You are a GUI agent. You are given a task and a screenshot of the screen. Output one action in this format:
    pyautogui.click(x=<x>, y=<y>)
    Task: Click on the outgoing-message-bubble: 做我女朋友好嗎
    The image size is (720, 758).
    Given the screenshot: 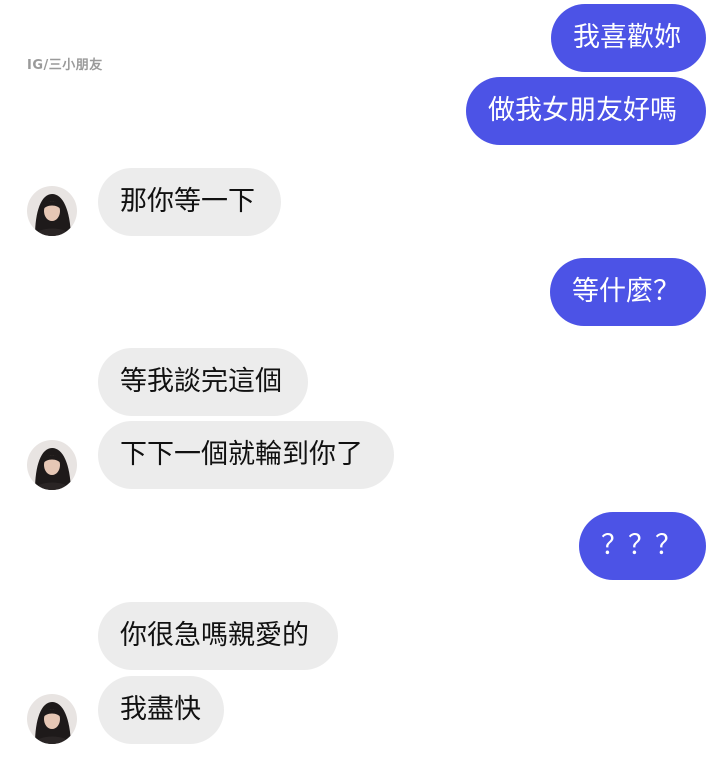 What is the action you would take?
    pyautogui.click(x=586, y=111)
    